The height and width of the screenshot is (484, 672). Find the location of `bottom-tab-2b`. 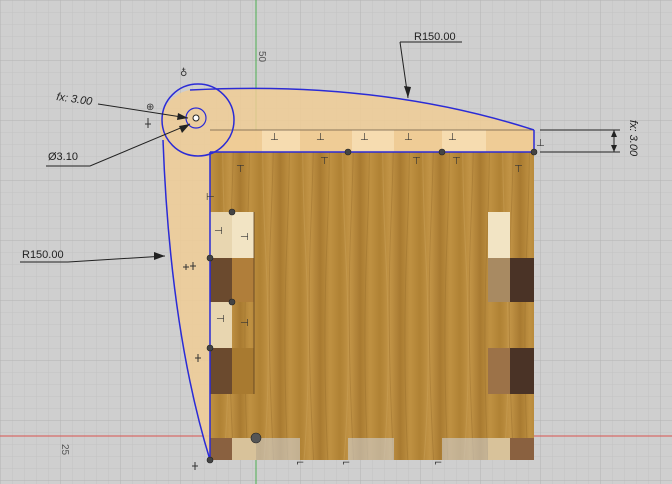

bottom-tab-2b is located at coordinates (522, 449).